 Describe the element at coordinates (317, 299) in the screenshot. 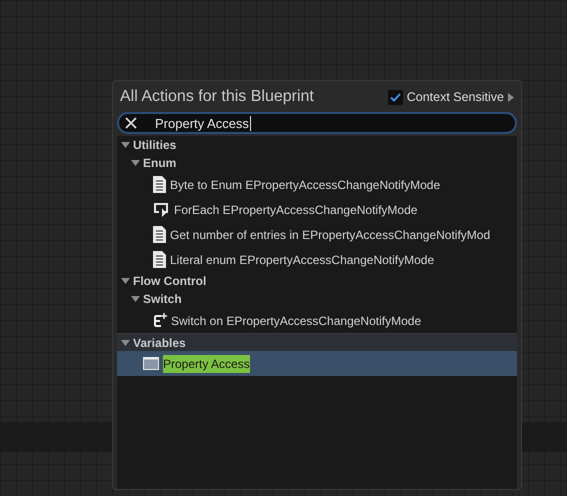

I see `category-row: Switch` at that location.